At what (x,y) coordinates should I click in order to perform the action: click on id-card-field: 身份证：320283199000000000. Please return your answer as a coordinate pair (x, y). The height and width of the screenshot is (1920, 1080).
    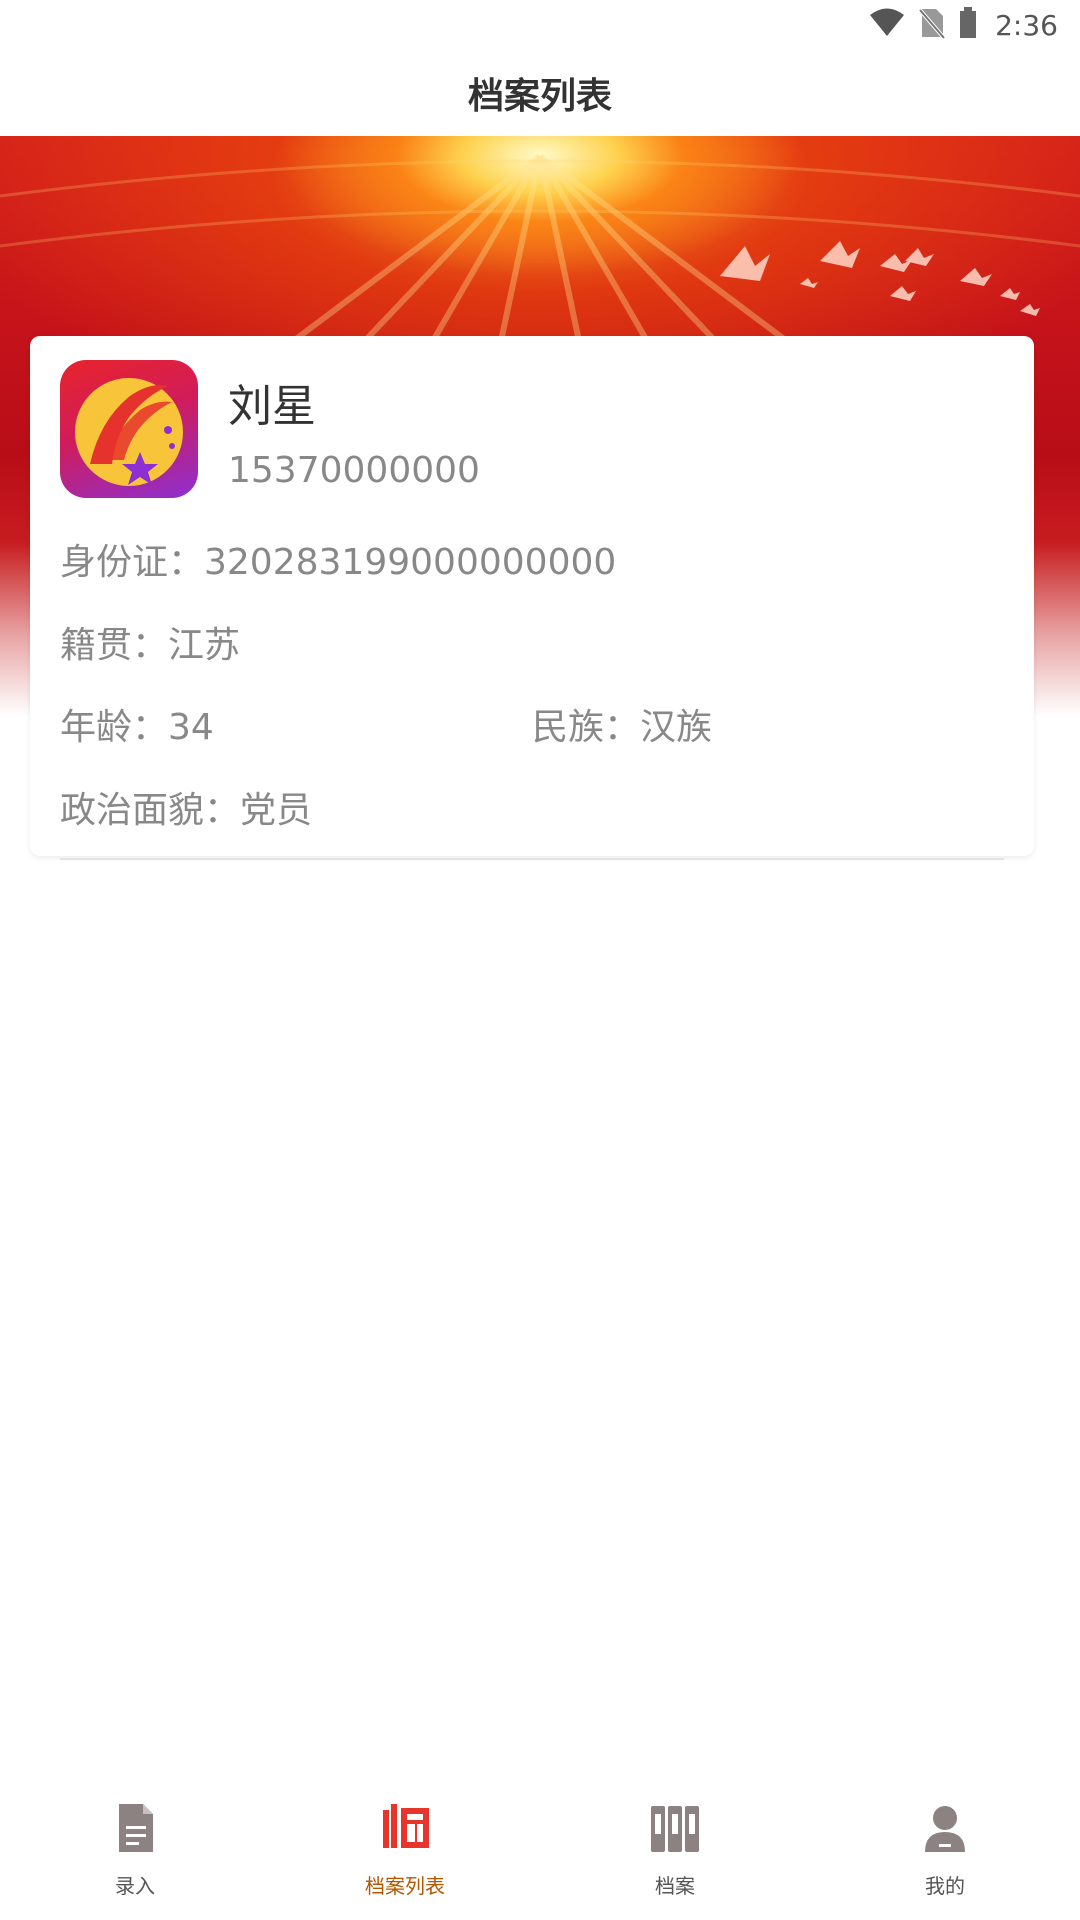
    Looking at the image, I should click on (338, 562).